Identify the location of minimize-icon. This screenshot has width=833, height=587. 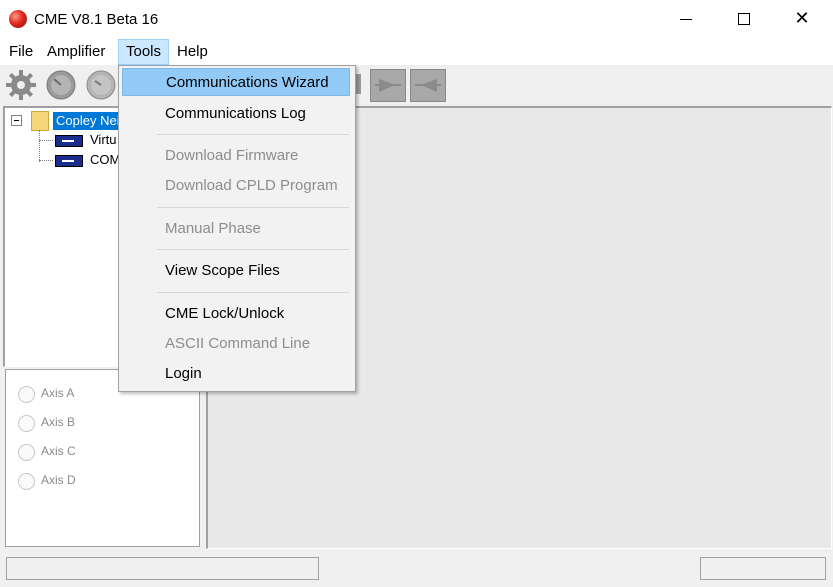
(686, 19).